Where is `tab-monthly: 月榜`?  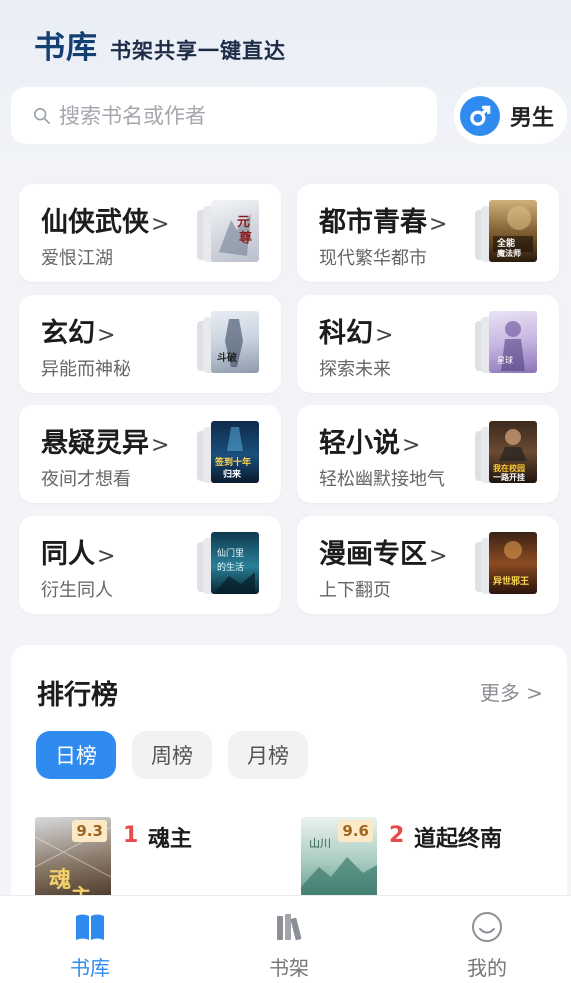
tab-monthly: 月榜 is located at coordinates (268, 755).